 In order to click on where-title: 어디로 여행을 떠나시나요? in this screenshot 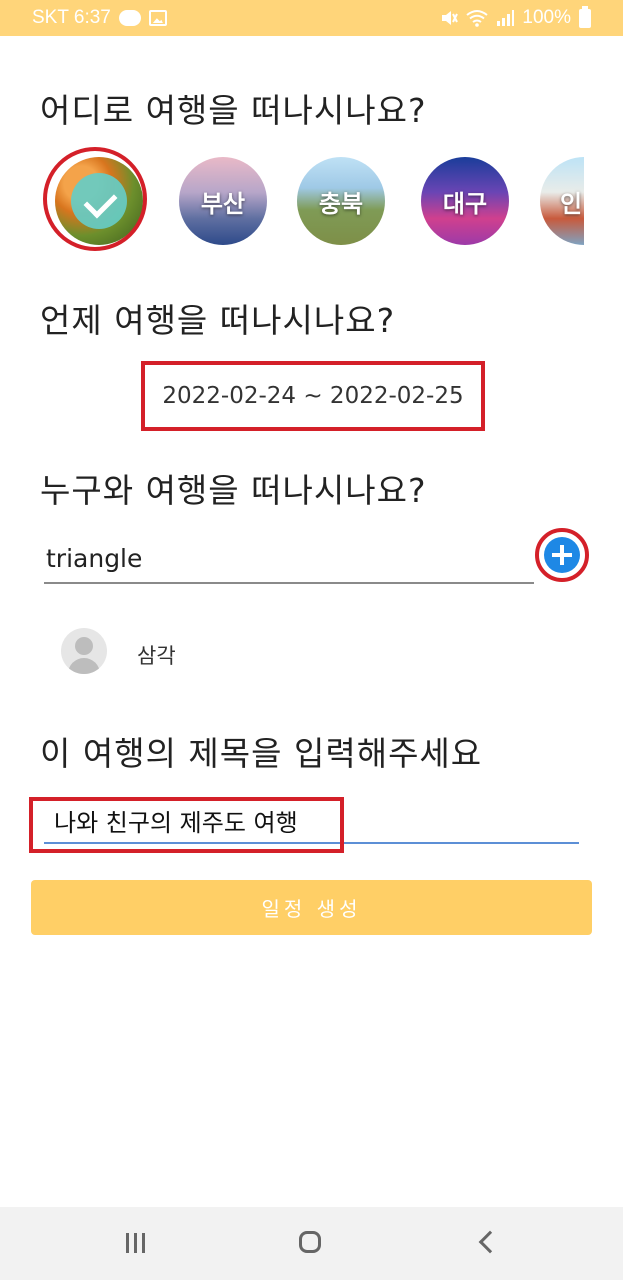, I will do `click(233, 110)`.